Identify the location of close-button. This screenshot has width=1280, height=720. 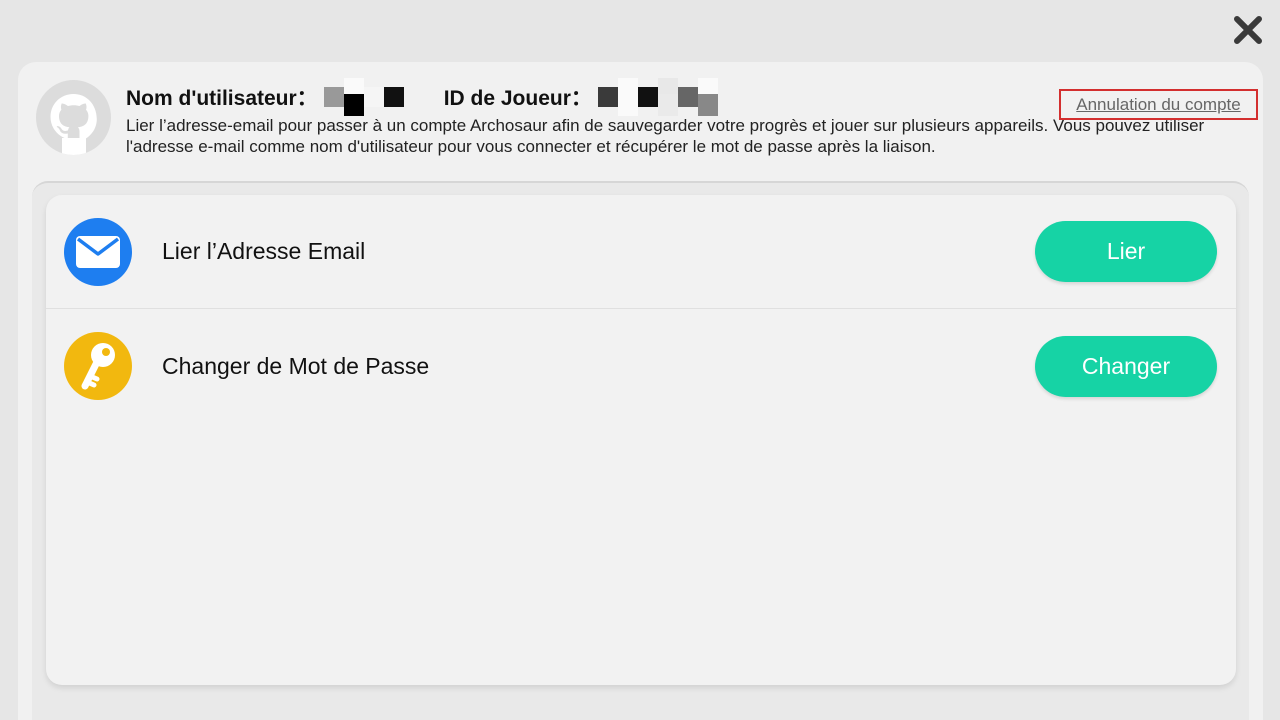
(1248, 30).